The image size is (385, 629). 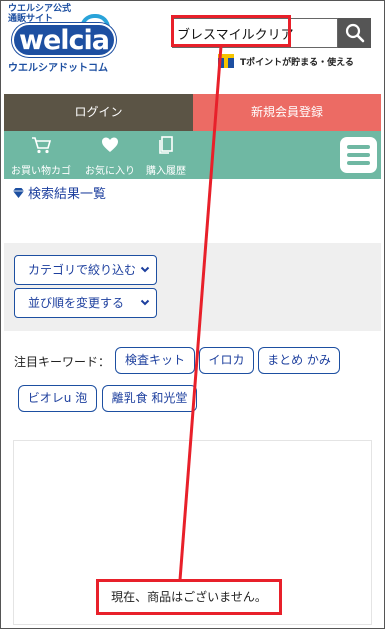 I want to click on menu-button, so click(x=358, y=155).